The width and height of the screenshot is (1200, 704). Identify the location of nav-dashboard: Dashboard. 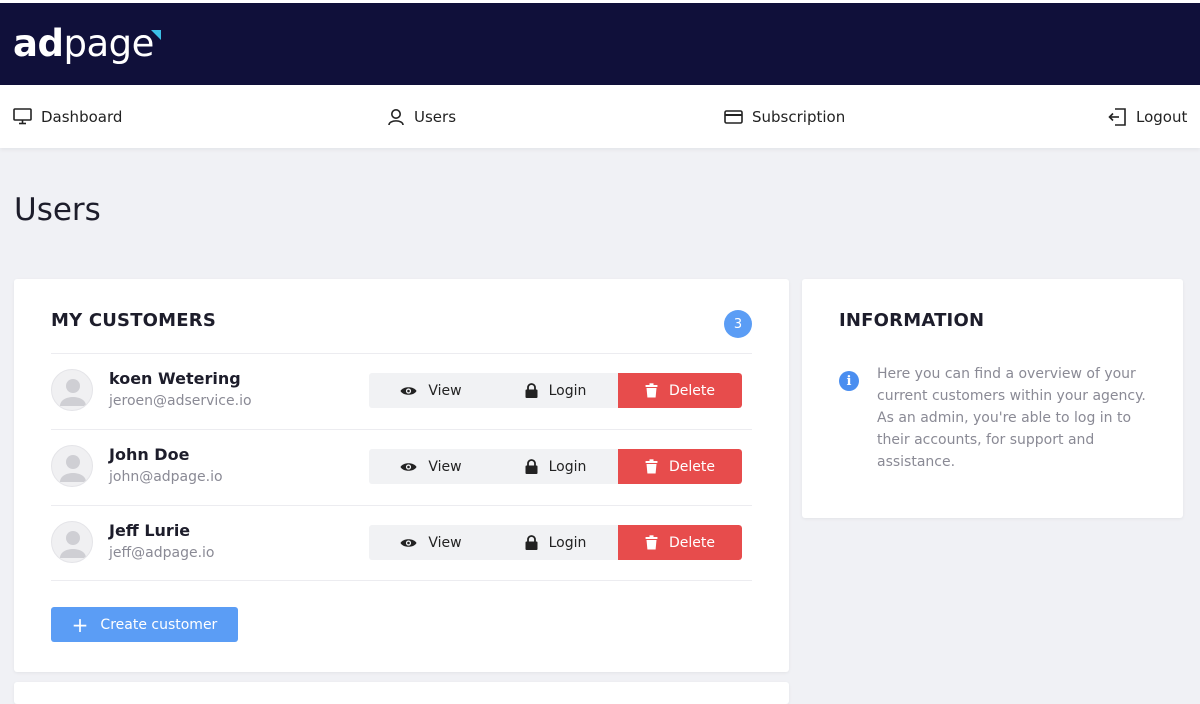
(67, 116).